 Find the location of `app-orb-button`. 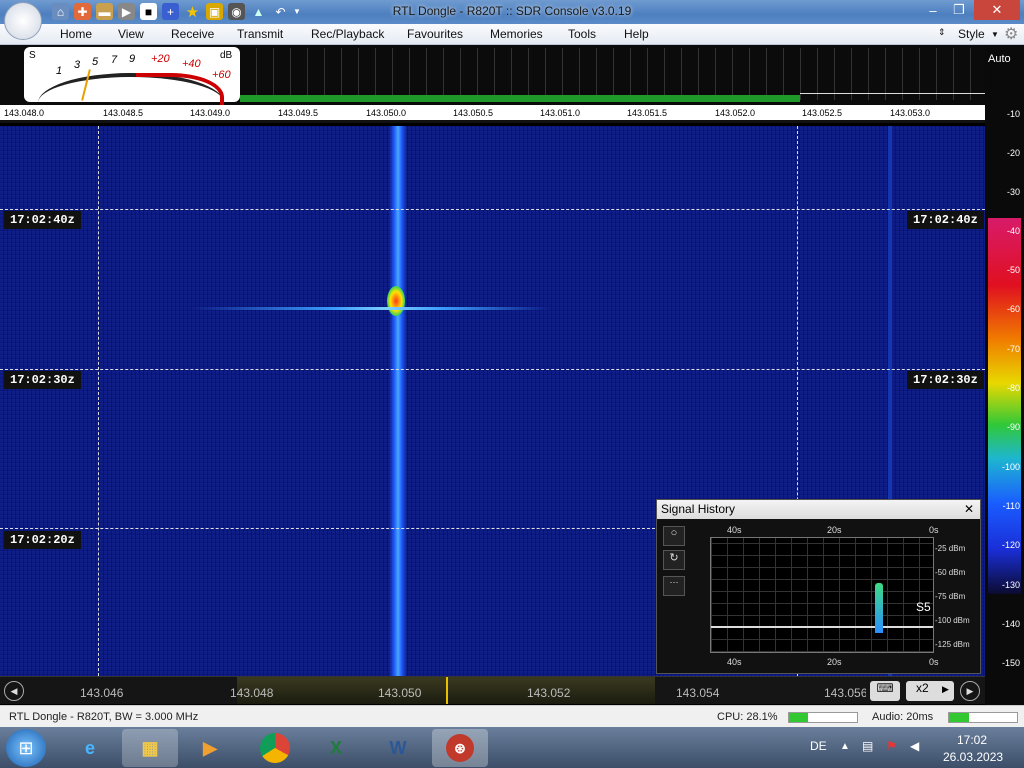

app-orb-button is located at coordinates (23, 21).